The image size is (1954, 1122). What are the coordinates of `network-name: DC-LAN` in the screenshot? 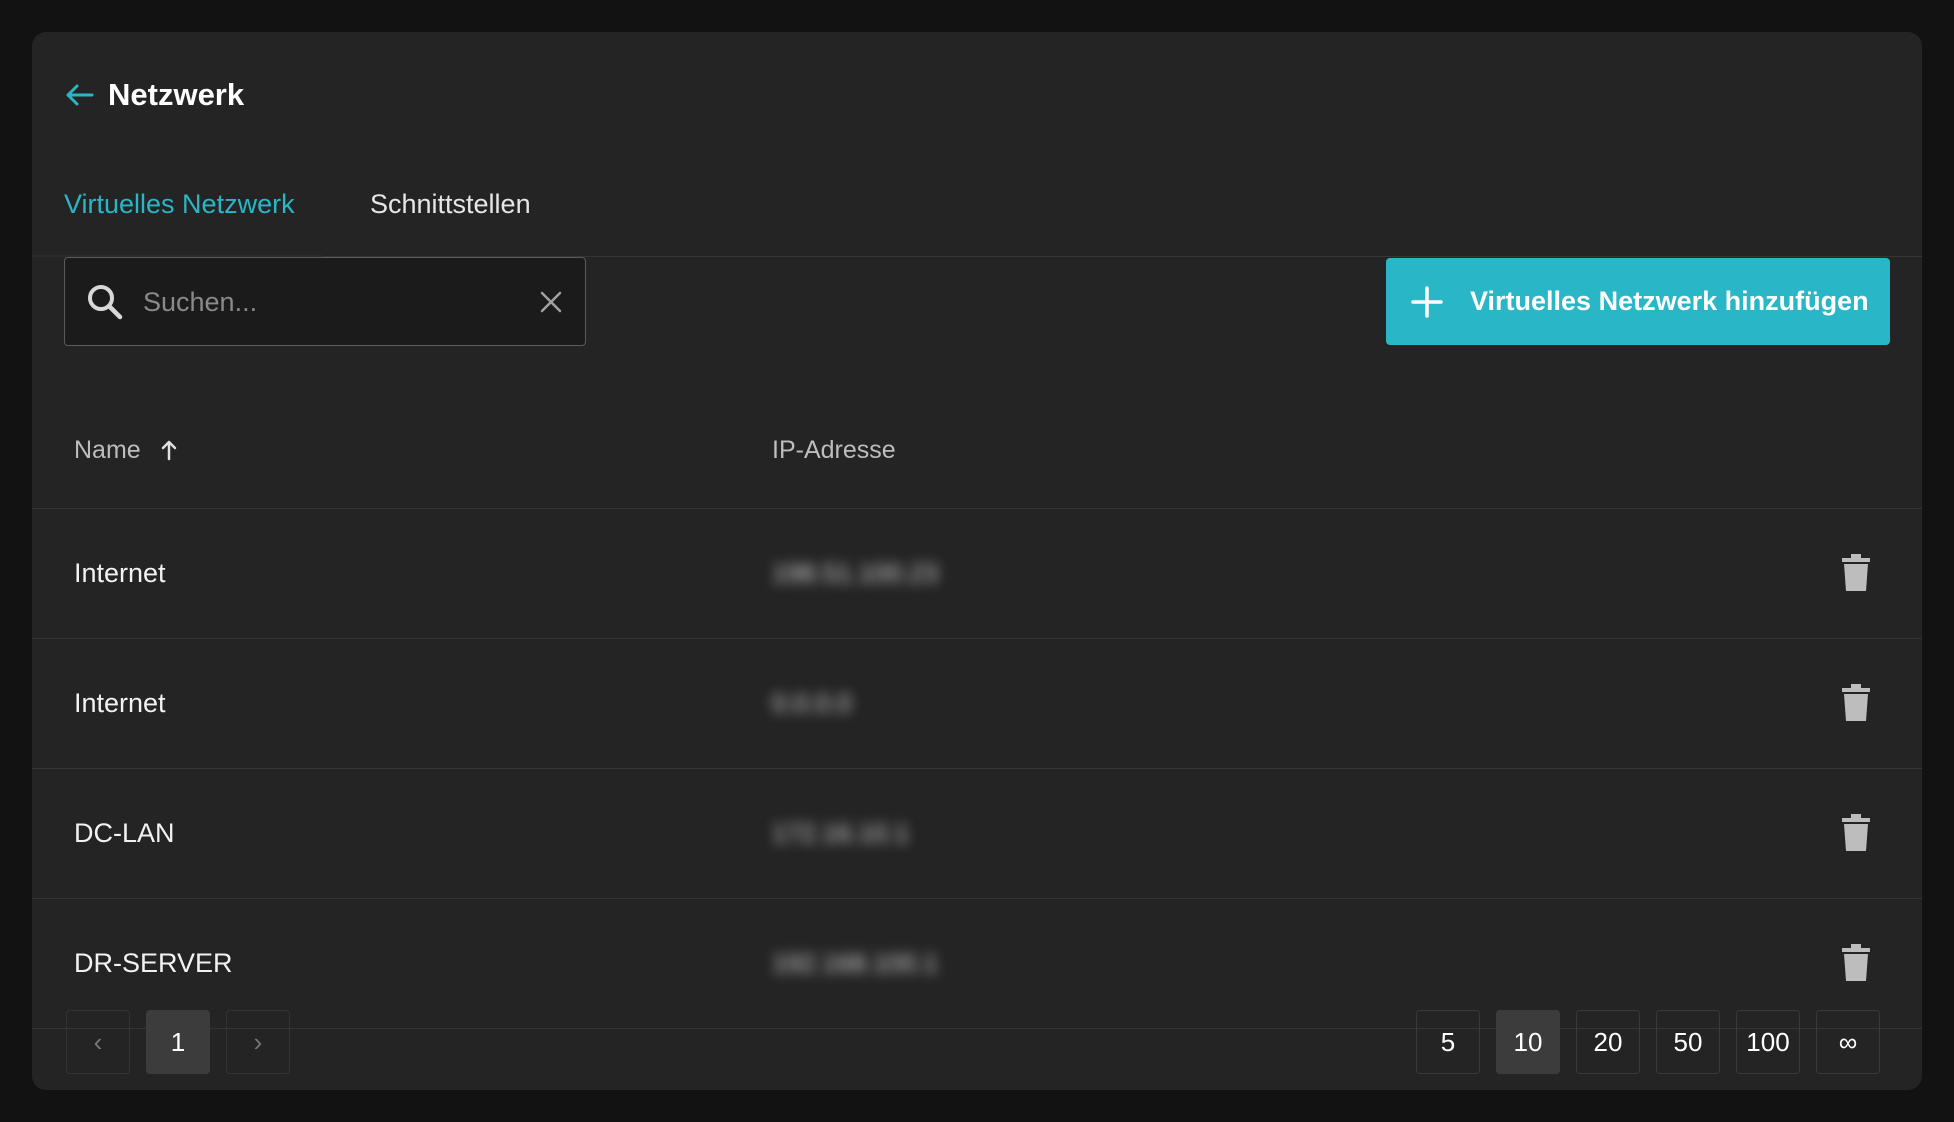 It's located at (124, 833).